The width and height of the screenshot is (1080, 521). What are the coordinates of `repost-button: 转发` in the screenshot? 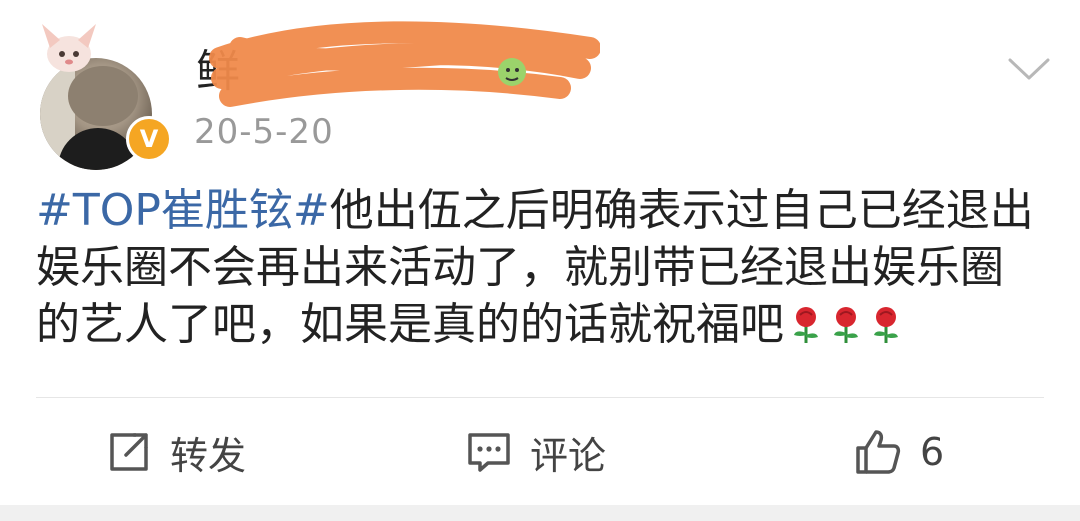 It's located at (176, 452).